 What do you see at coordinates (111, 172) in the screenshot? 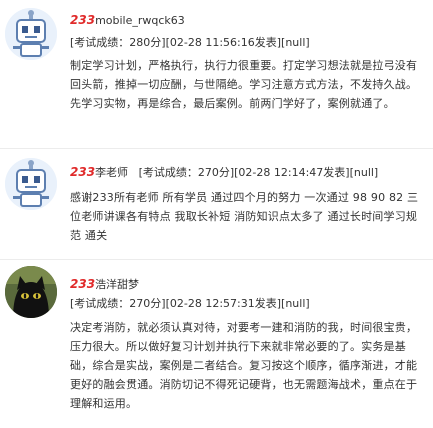
I see `username-link: 李老师` at bounding box center [111, 172].